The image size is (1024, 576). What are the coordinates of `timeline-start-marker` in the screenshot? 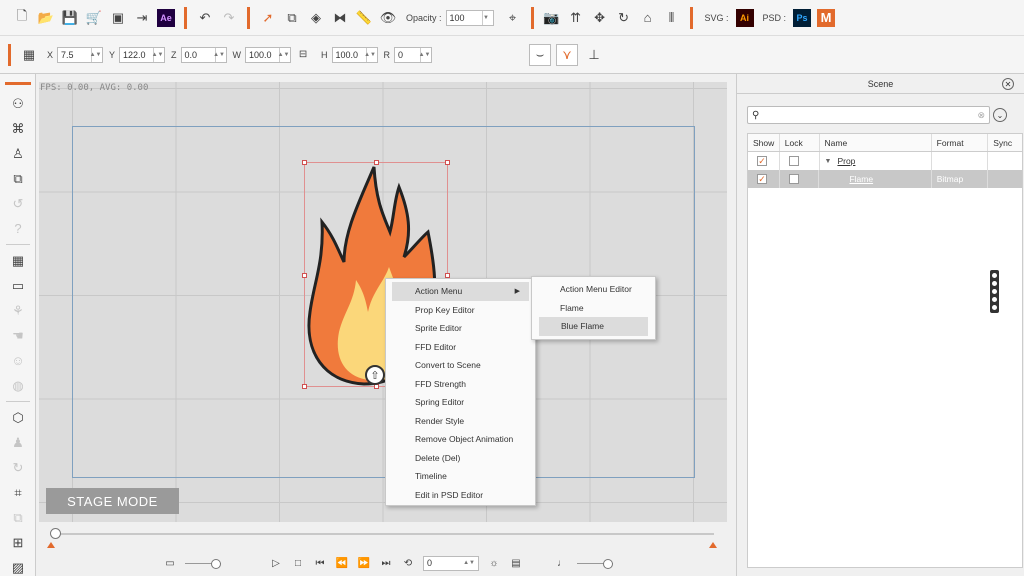 It's located at (51, 545).